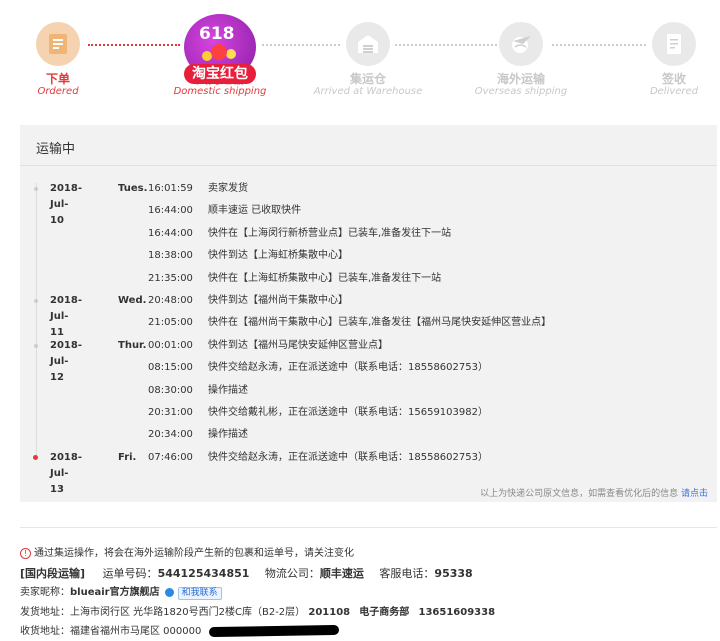 This screenshot has height=641, width=720. Describe the element at coordinates (58, 44) in the screenshot. I see `document-icon` at that location.